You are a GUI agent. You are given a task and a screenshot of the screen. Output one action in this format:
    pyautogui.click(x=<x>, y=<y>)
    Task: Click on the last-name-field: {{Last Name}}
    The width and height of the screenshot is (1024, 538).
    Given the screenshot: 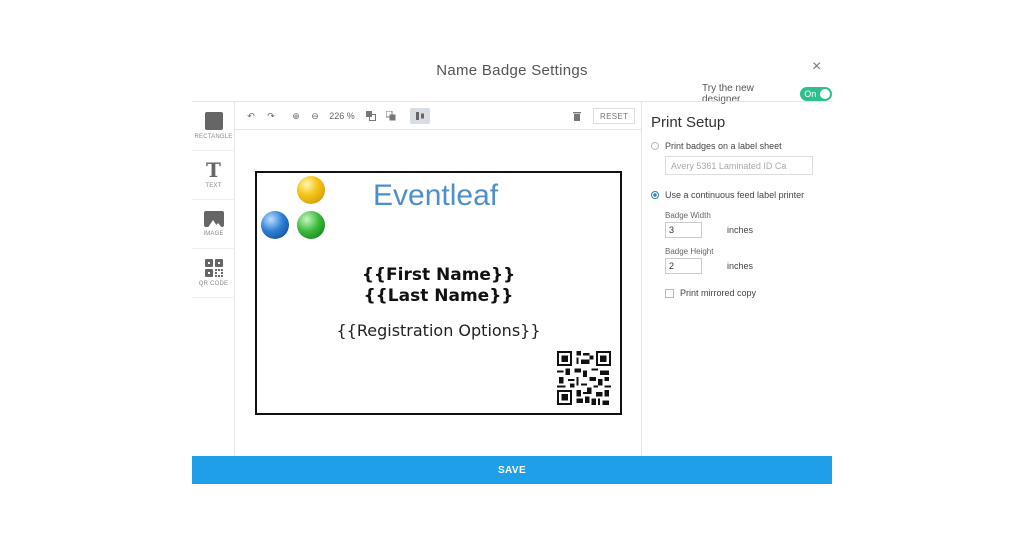 What is the action you would take?
    pyautogui.click(x=438, y=296)
    